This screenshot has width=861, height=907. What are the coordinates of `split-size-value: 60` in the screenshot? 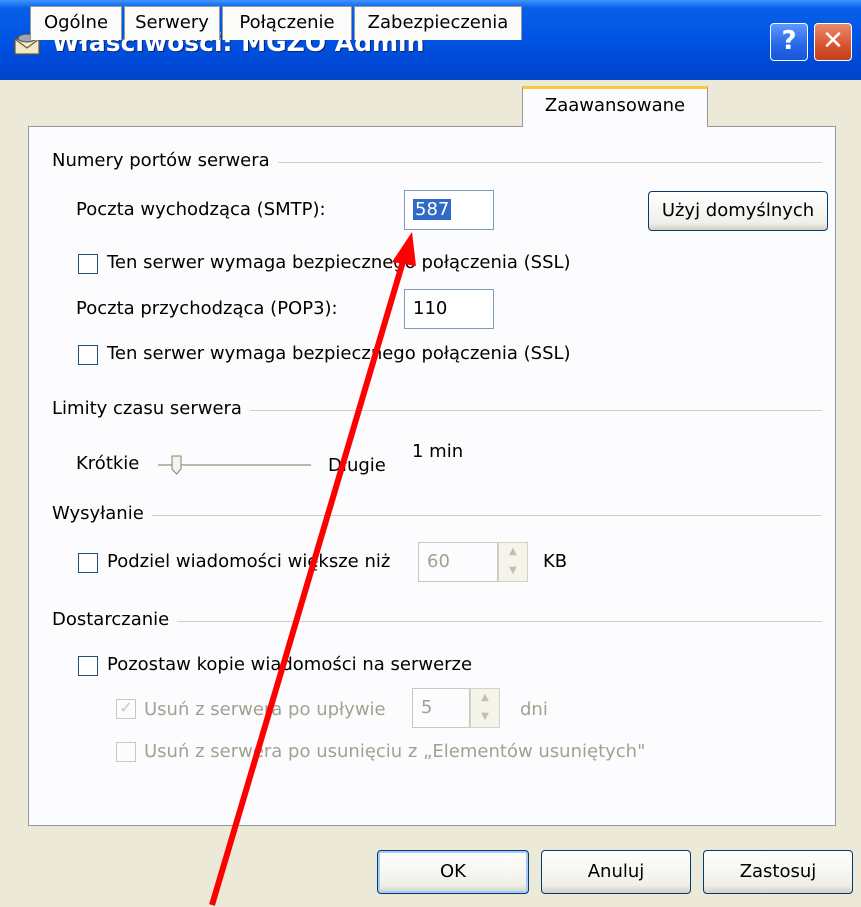 It's located at (438, 561).